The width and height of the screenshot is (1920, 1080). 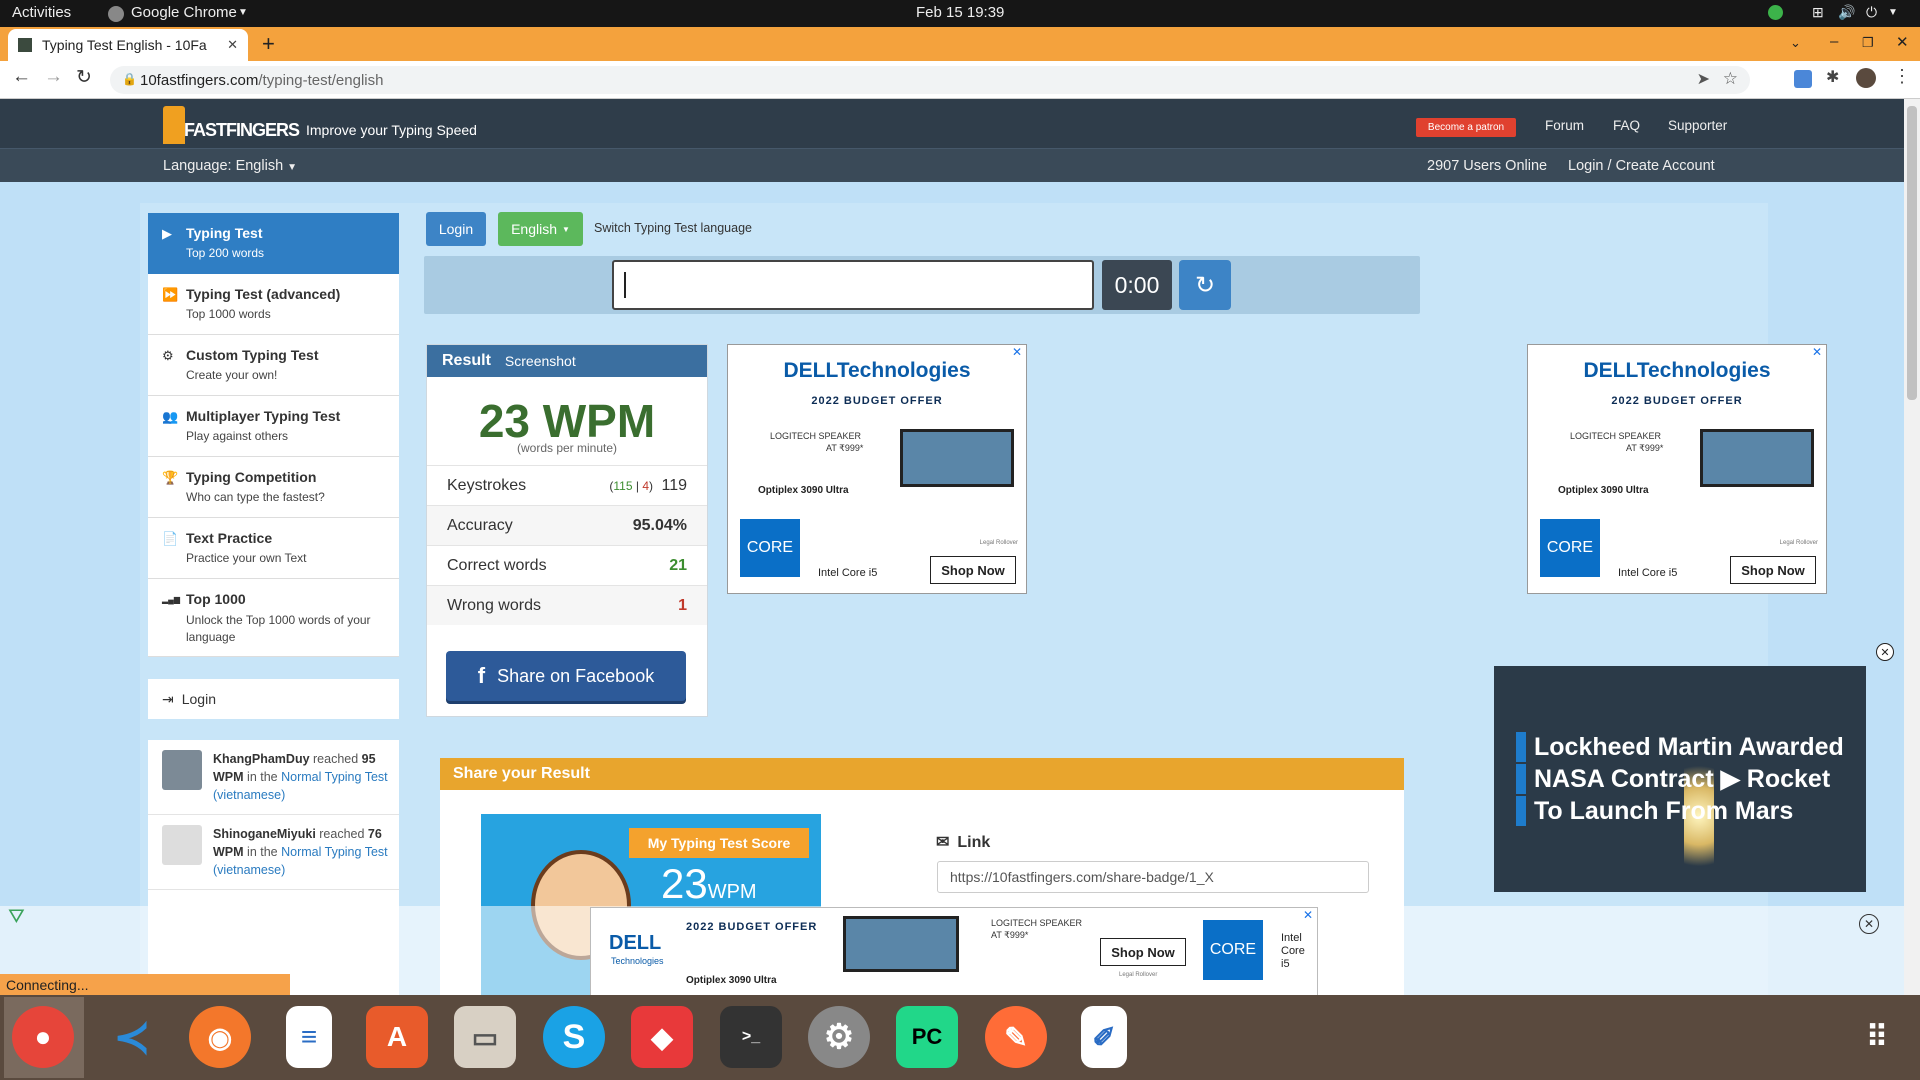 What do you see at coordinates (1466, 127) in the screenshot?
I see `patron-button: Become a patron` at bounding box center [1466, 127].